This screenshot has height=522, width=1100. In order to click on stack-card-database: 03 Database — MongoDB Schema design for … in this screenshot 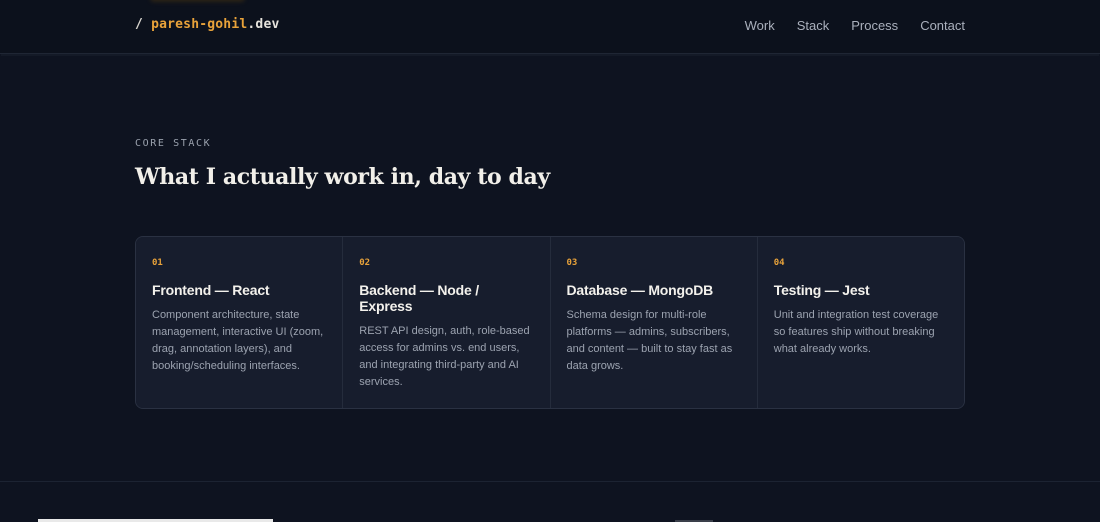, I will do `click(654, 322)`.